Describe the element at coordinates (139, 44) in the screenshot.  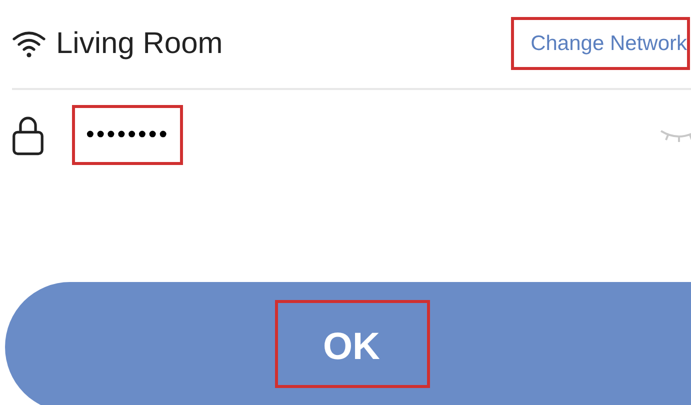
I see `network-name: Living Room` at that location.